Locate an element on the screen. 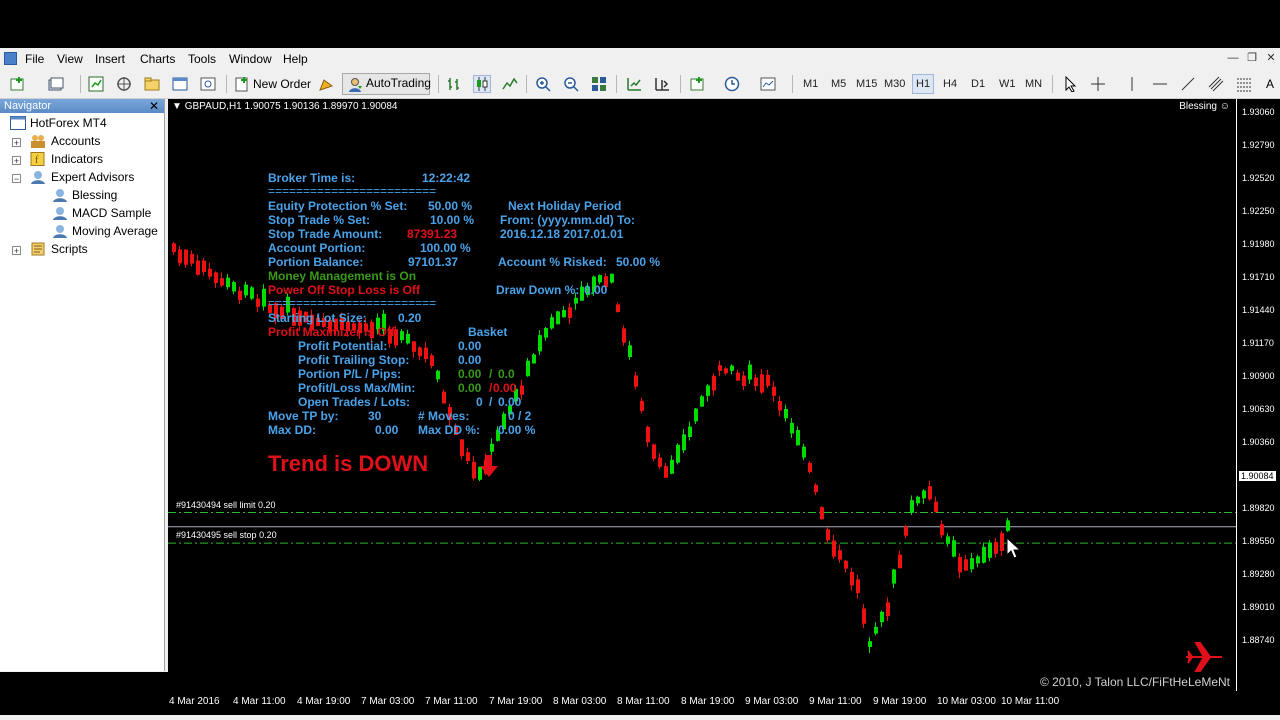 Image resolution: width=1280 pixels, height=720 pixels. restore-icon: ❐ is located at coordinates (1252, 58).